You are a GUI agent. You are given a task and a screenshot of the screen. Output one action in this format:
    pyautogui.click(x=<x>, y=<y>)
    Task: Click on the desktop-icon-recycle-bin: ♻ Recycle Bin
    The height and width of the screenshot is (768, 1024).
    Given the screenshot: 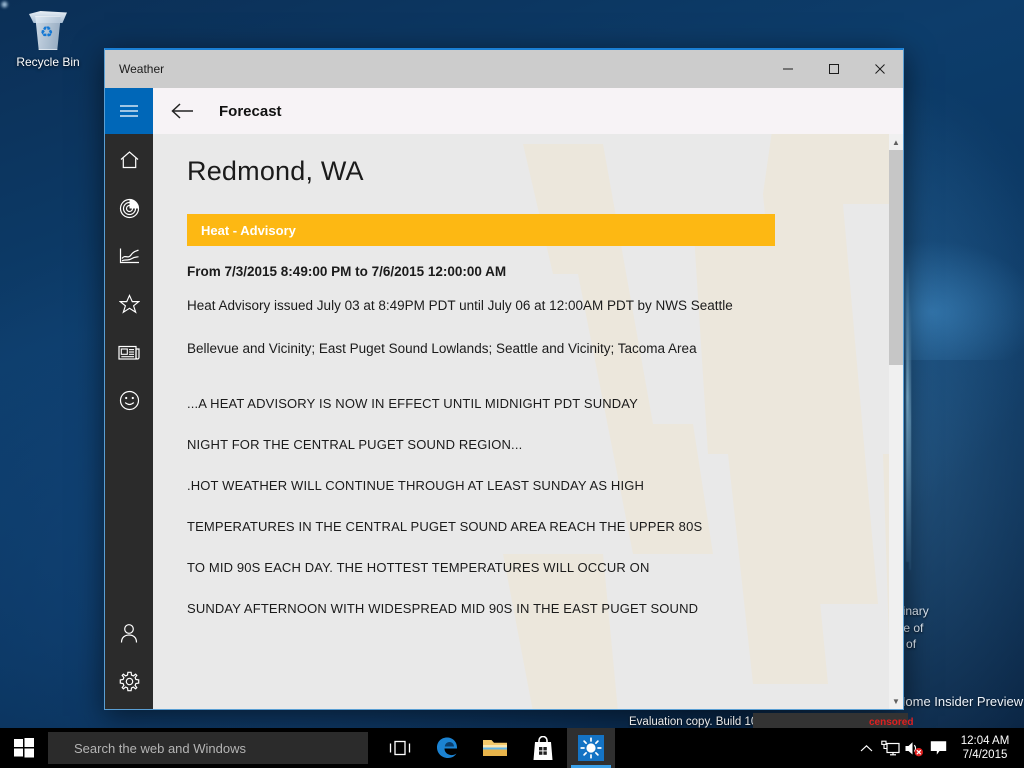 What is the action you would take?
    pyautogui.click(x=48, y=38)
    